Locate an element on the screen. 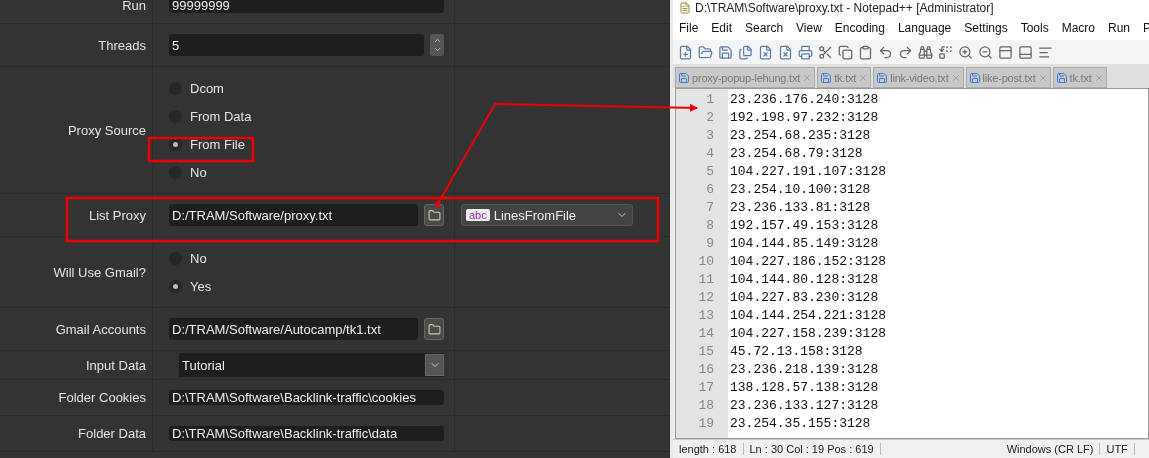 The height and width of the screenshot is (458, 1149). line-number: 11 is located at coordinates (706, 280).